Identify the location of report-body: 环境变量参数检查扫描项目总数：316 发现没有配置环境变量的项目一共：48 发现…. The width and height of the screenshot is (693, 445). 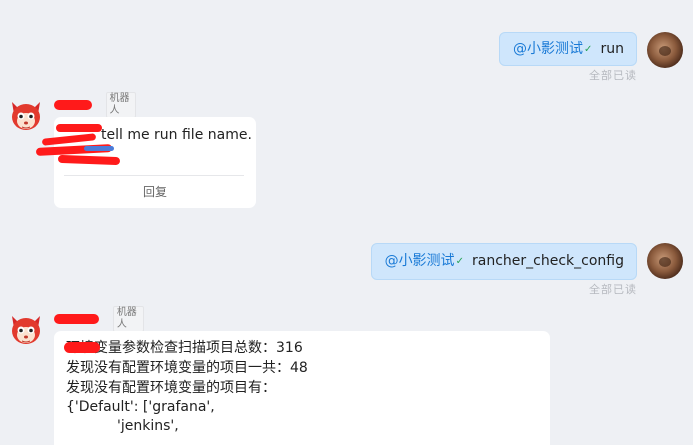
(187, 387).